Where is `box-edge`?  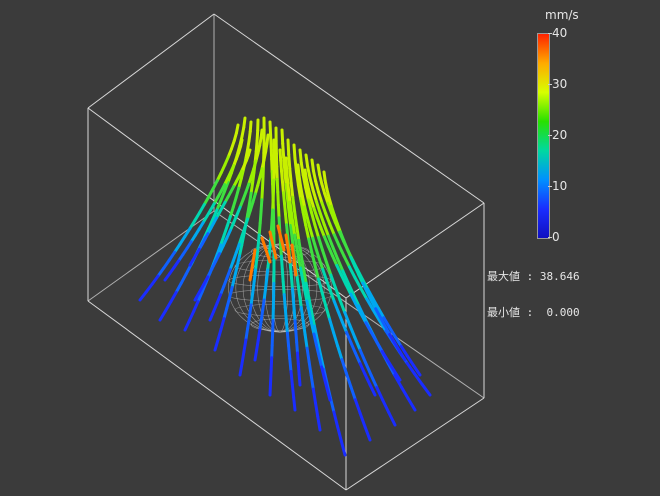 box-edge is located at coordinates (151, 61).